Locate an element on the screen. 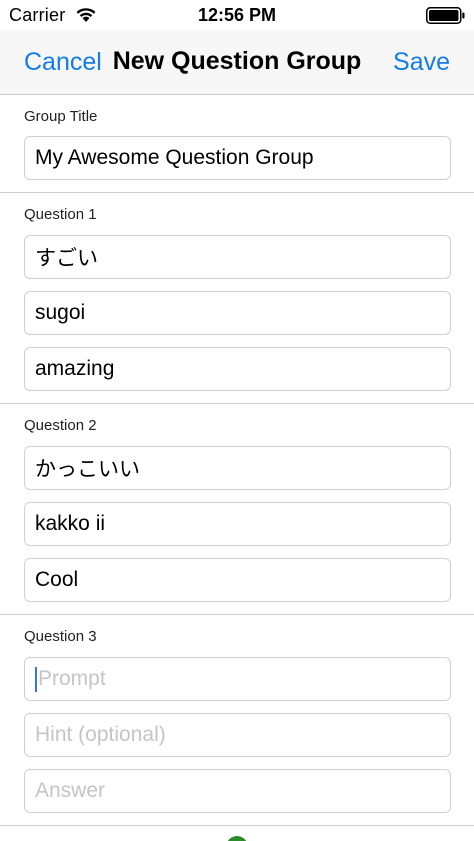 The width and height of the screenshot is (474, 841). navigation-bar: Cancel New Question Group Save is located at coordinates (237, 62).